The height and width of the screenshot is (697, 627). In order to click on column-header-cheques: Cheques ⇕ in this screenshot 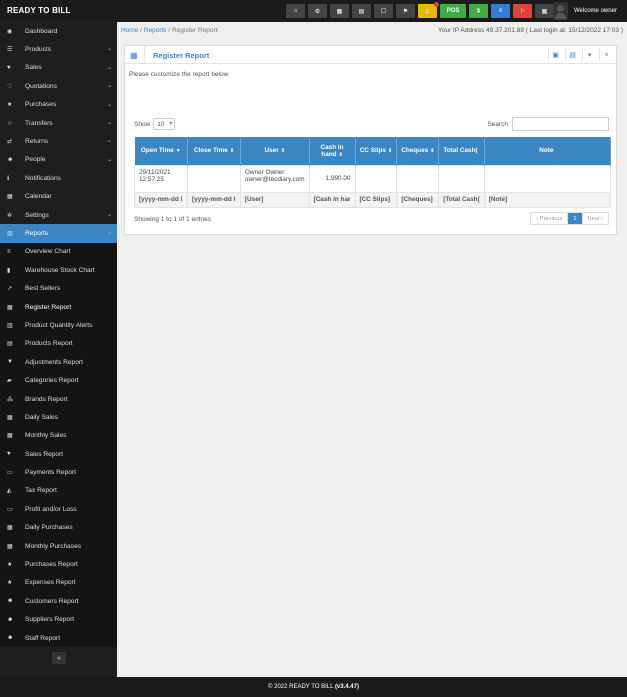, I will do `click(418, 151)`.